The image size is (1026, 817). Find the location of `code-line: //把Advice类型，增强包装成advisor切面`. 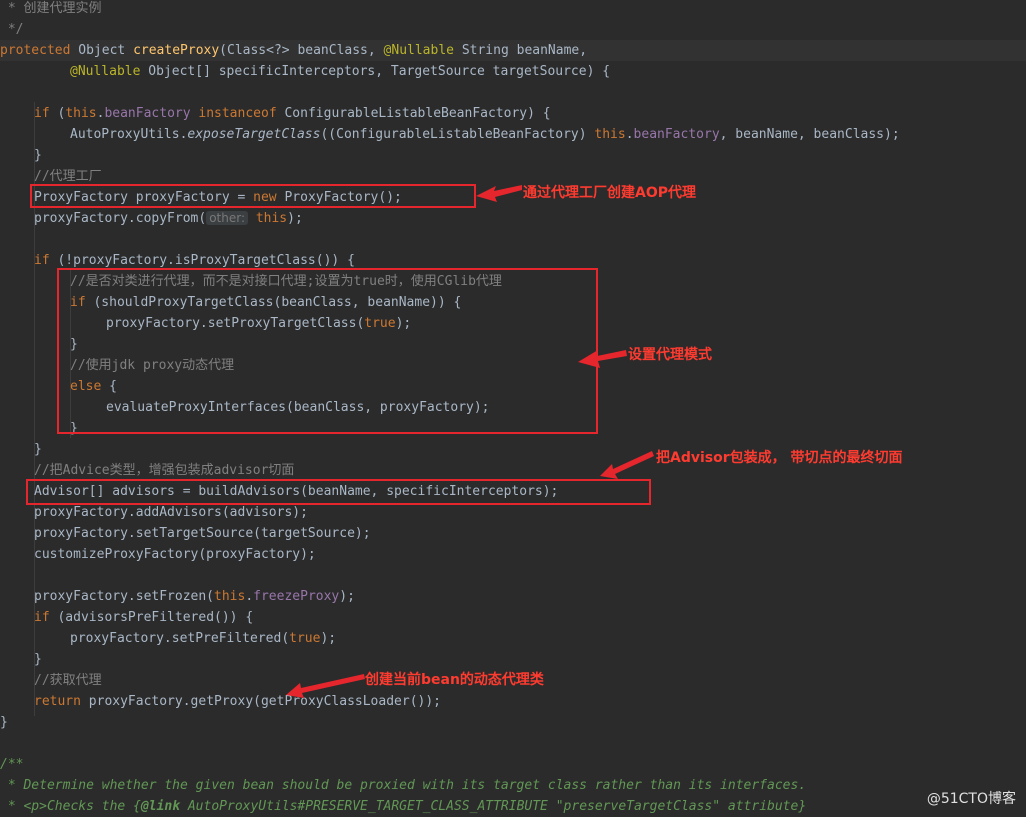

code-line: //把Advice类型，增强包装成advisor切面 is located at coordinates (164, 470).